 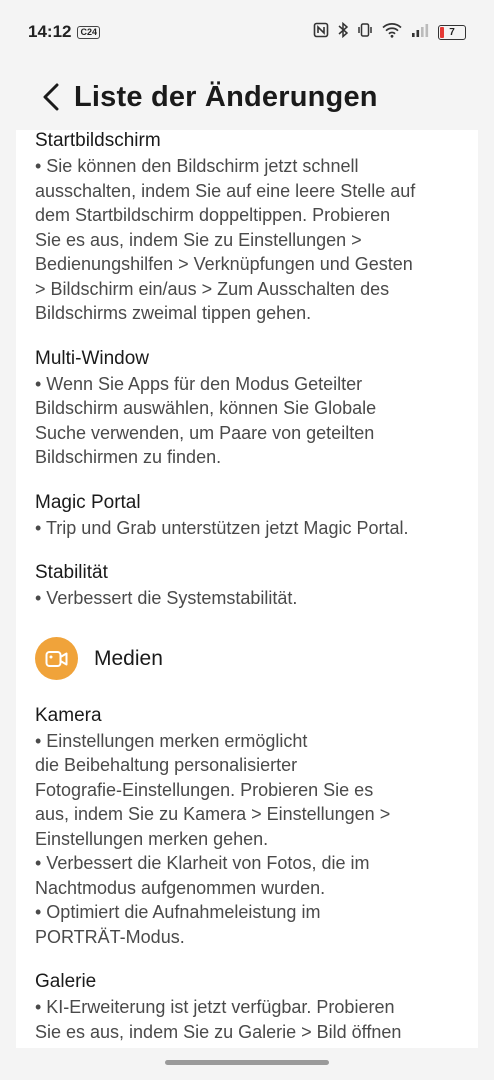 I want to click on video-camera-icon, so click(x=56, y=658).